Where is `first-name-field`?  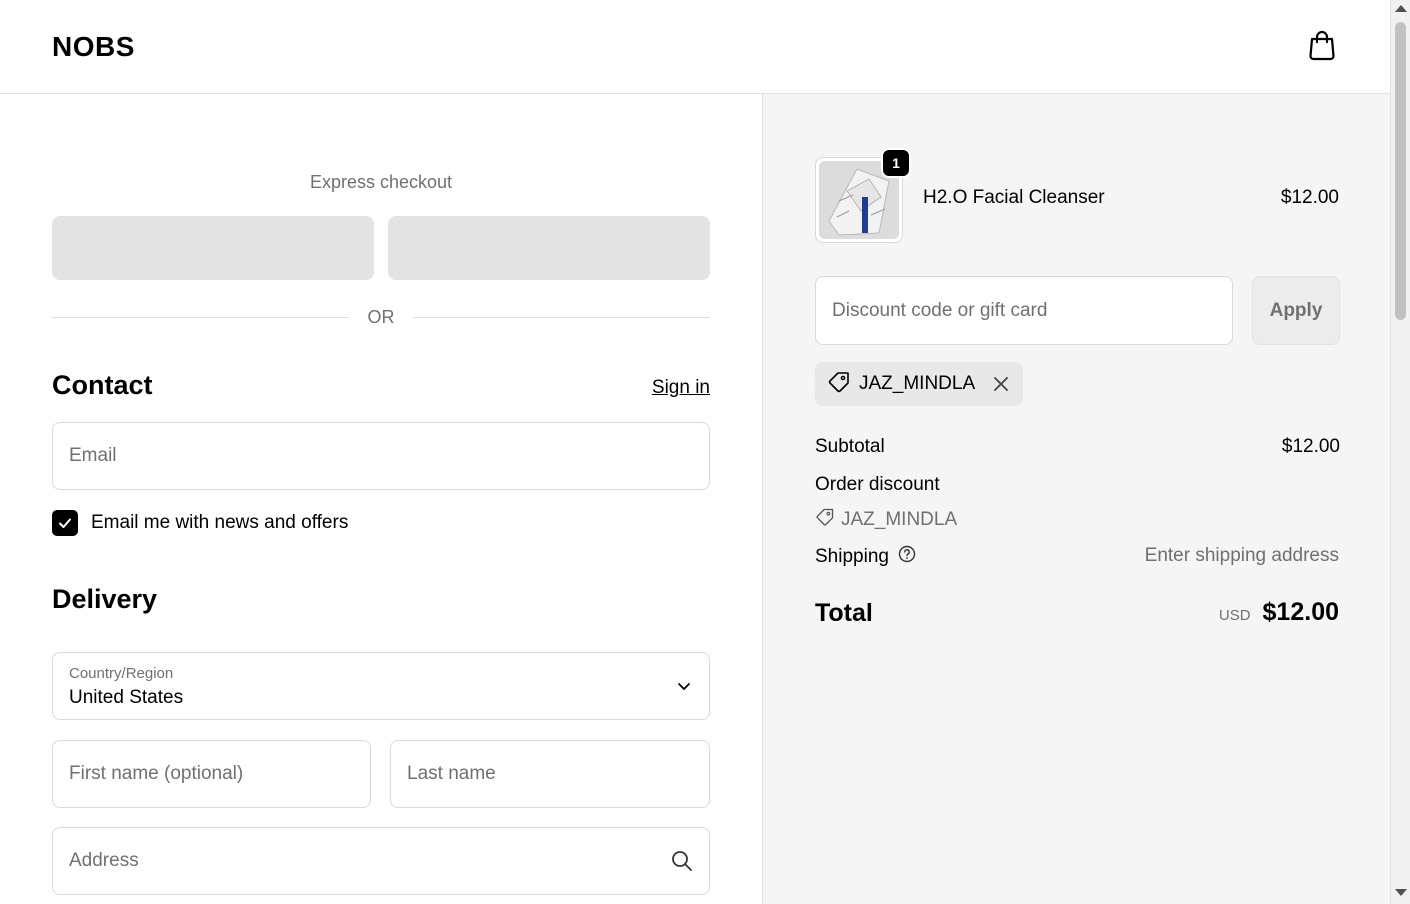
first-name-field is located at coordinates (211, 774).